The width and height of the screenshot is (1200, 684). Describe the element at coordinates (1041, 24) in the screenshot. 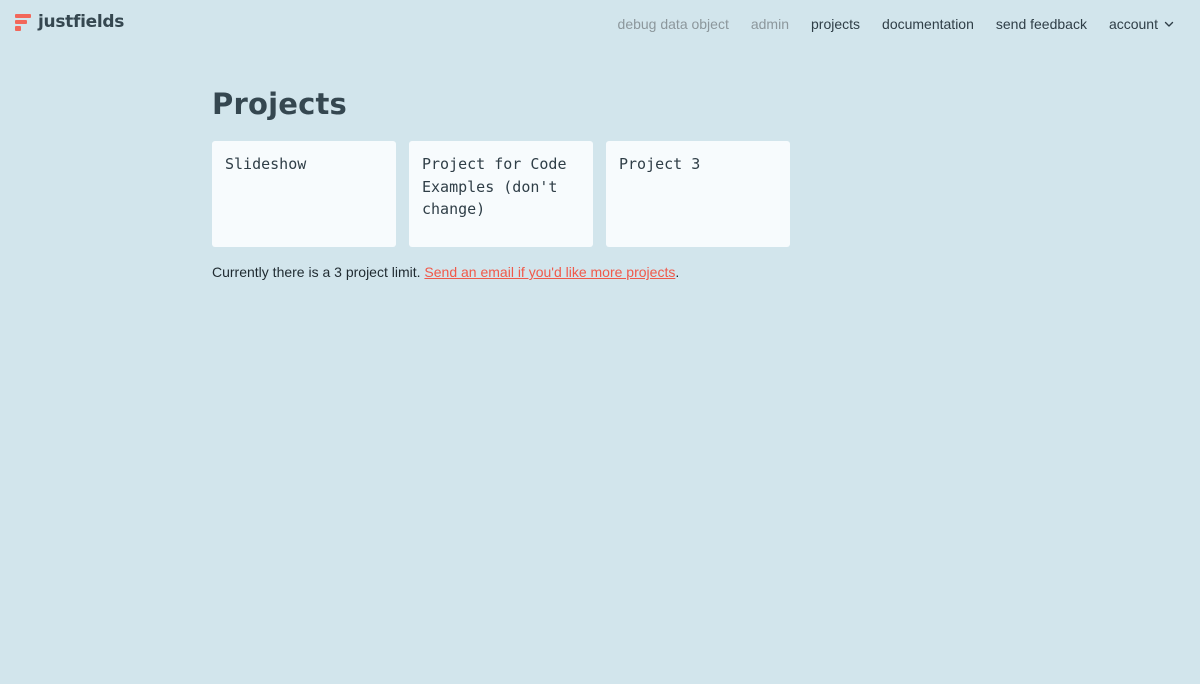

I see `nav-send-feedback: send feedback` at that location.